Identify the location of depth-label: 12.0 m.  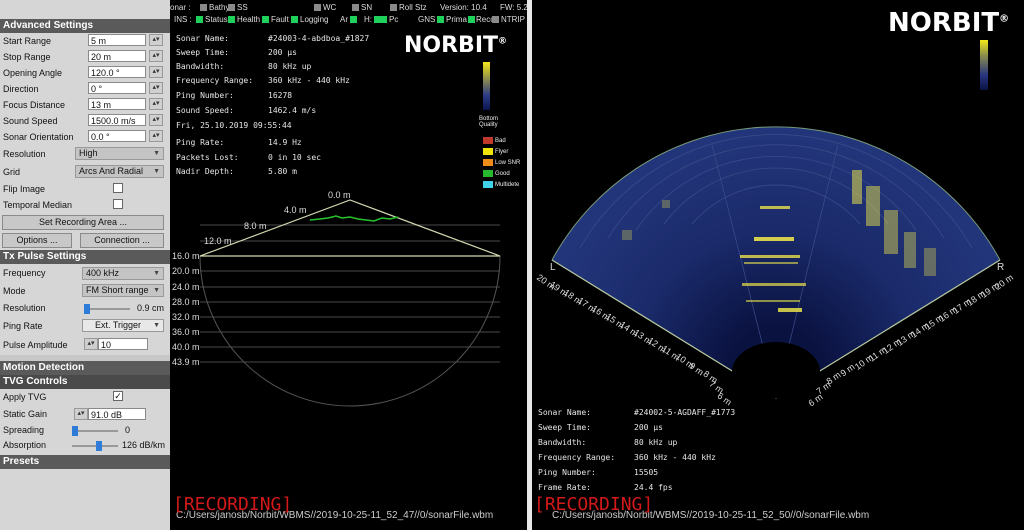
(218, 241).